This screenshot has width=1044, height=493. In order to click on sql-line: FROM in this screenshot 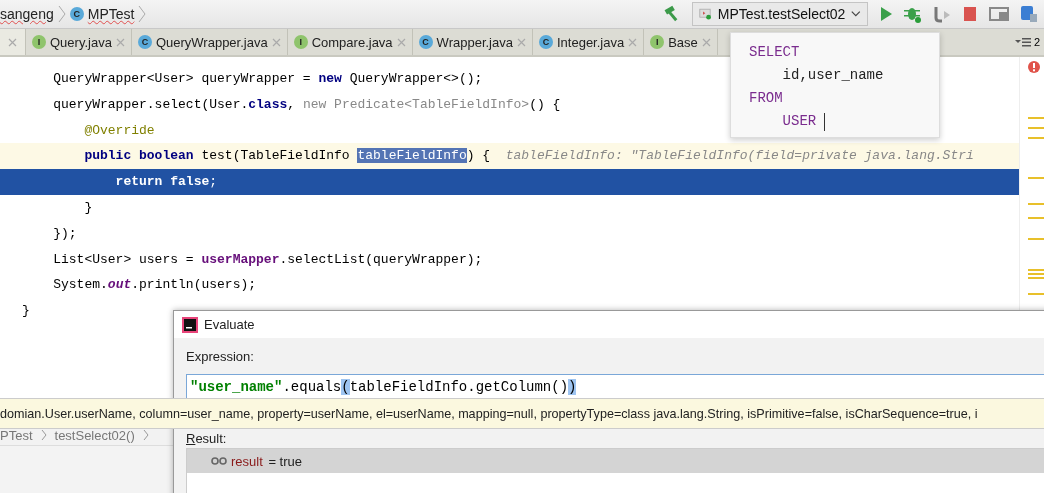, I will do `click(766, 98)`.